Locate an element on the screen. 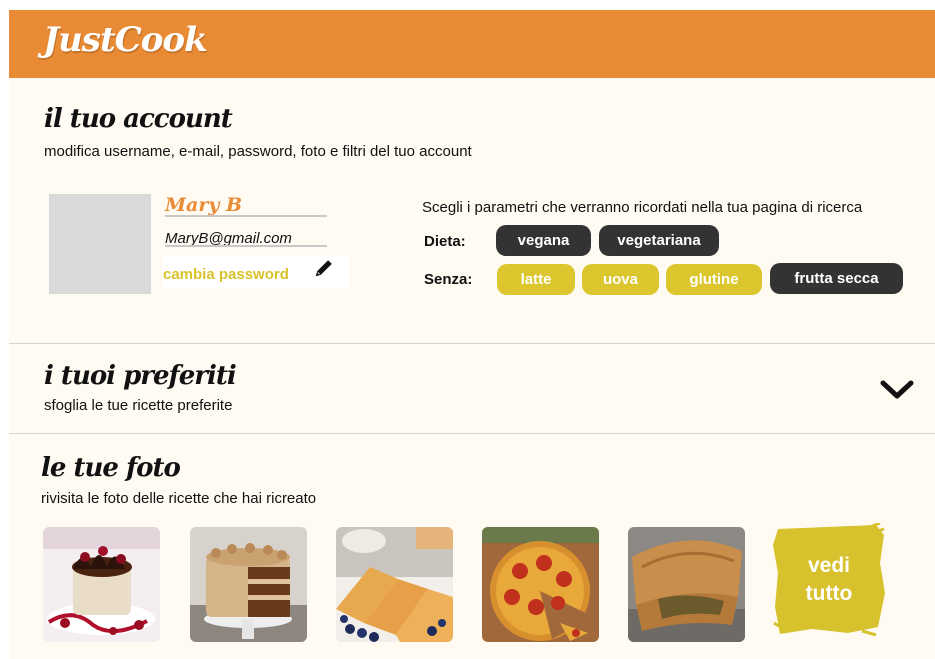 The width and height of the screenshot is (935, 659). chip-latte: latte is located at coordinates (536, 279).